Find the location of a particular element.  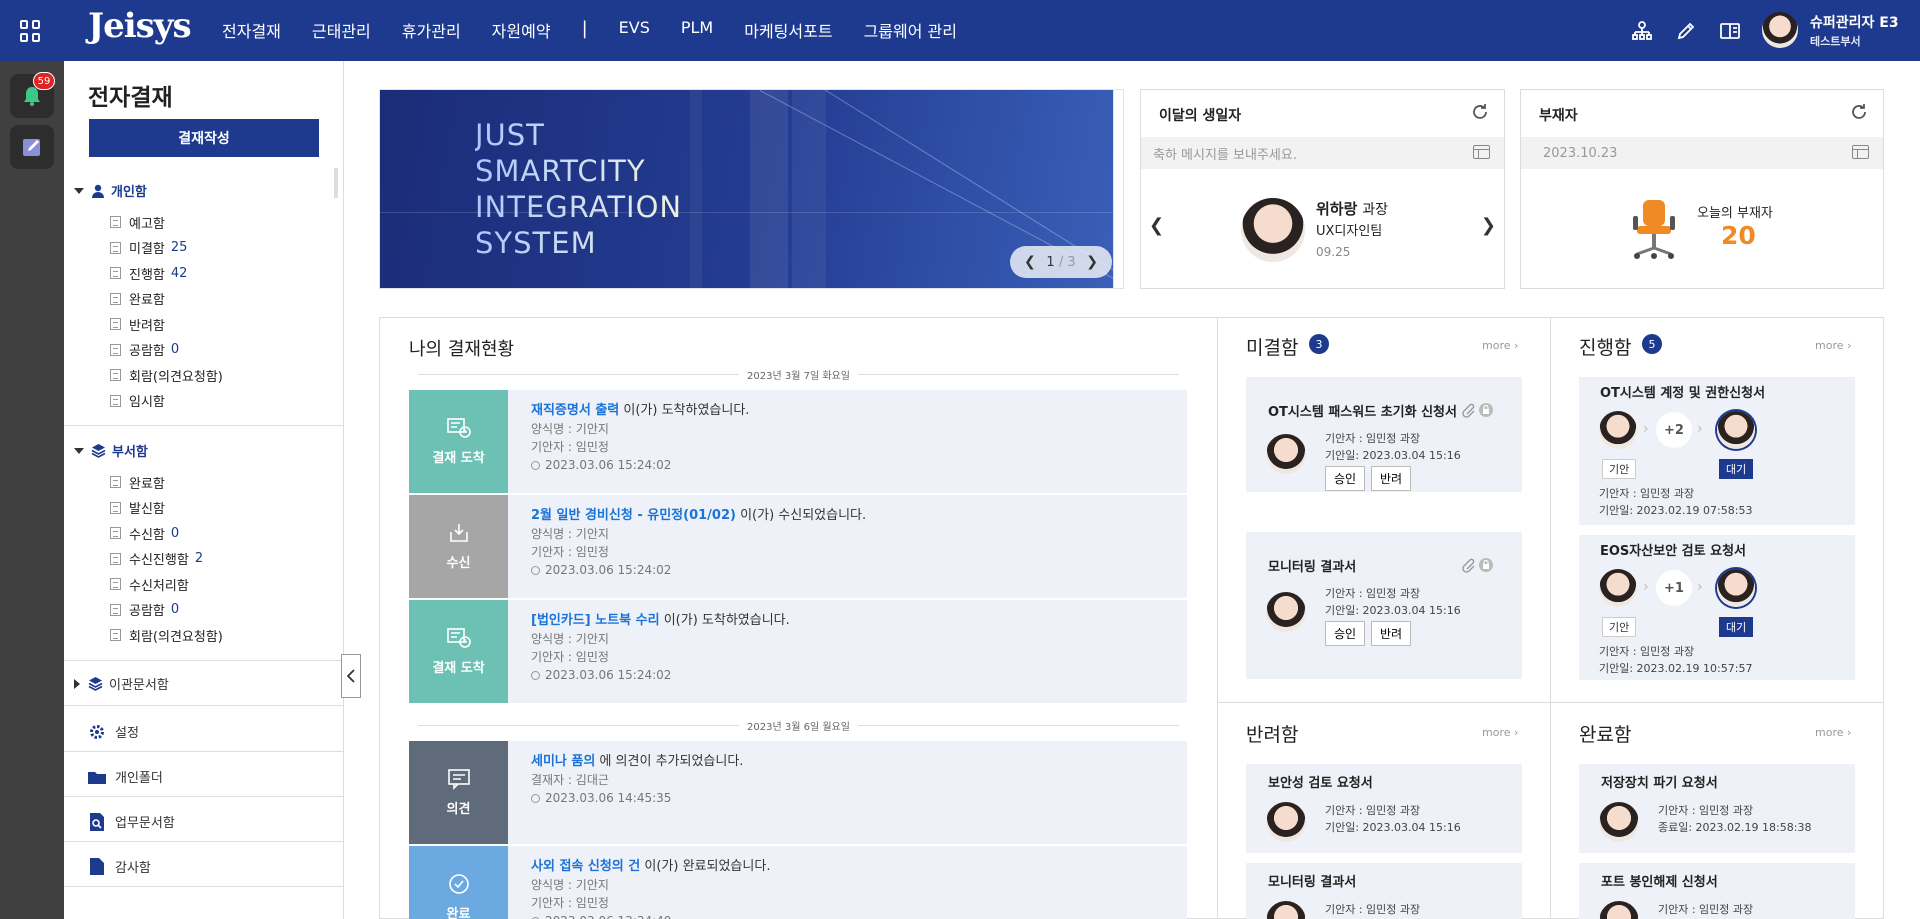

document-title: 포트 봉인해제 신청서 is located at coordinates (1721, 880).